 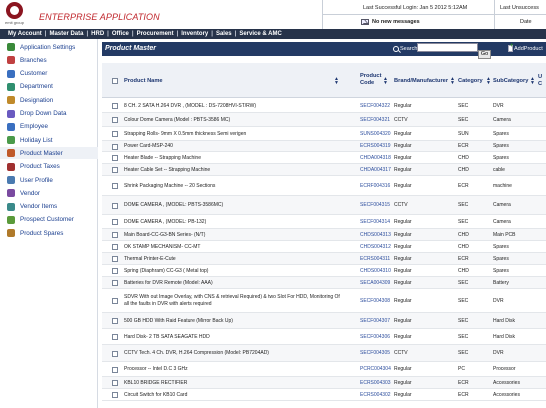 I want to click on cell-product-code: SECF004321, so click(x=375, y=120).